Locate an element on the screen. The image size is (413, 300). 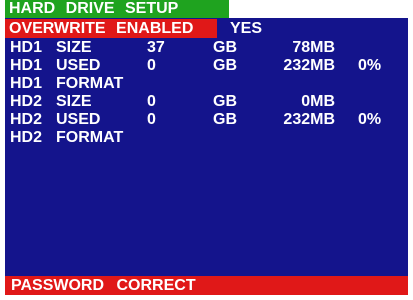
hd2-size-row: HD2 SIZE 0 GB 0MB is located at coordinates (206, 102).